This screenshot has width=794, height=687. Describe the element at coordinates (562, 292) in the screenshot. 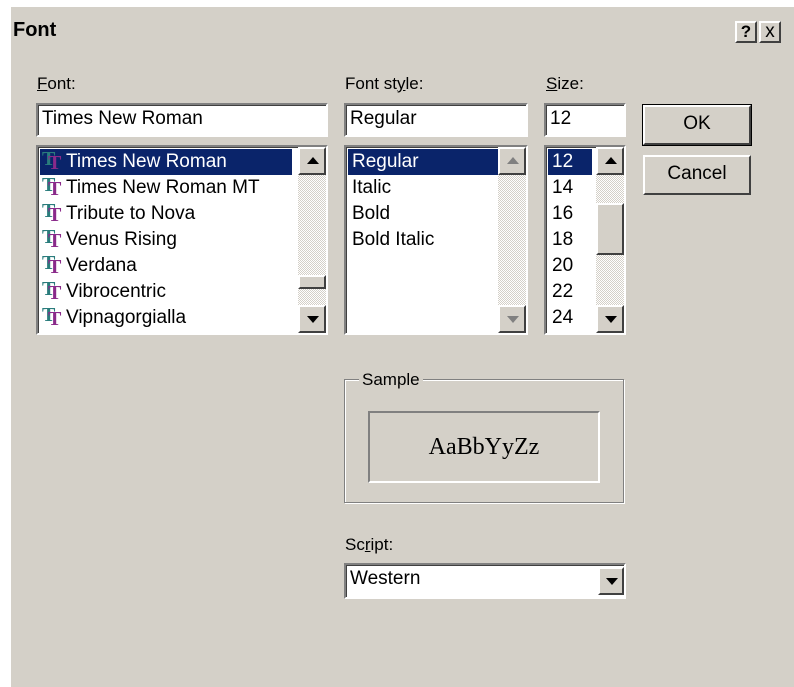

I see `list-item: 22` at that location.